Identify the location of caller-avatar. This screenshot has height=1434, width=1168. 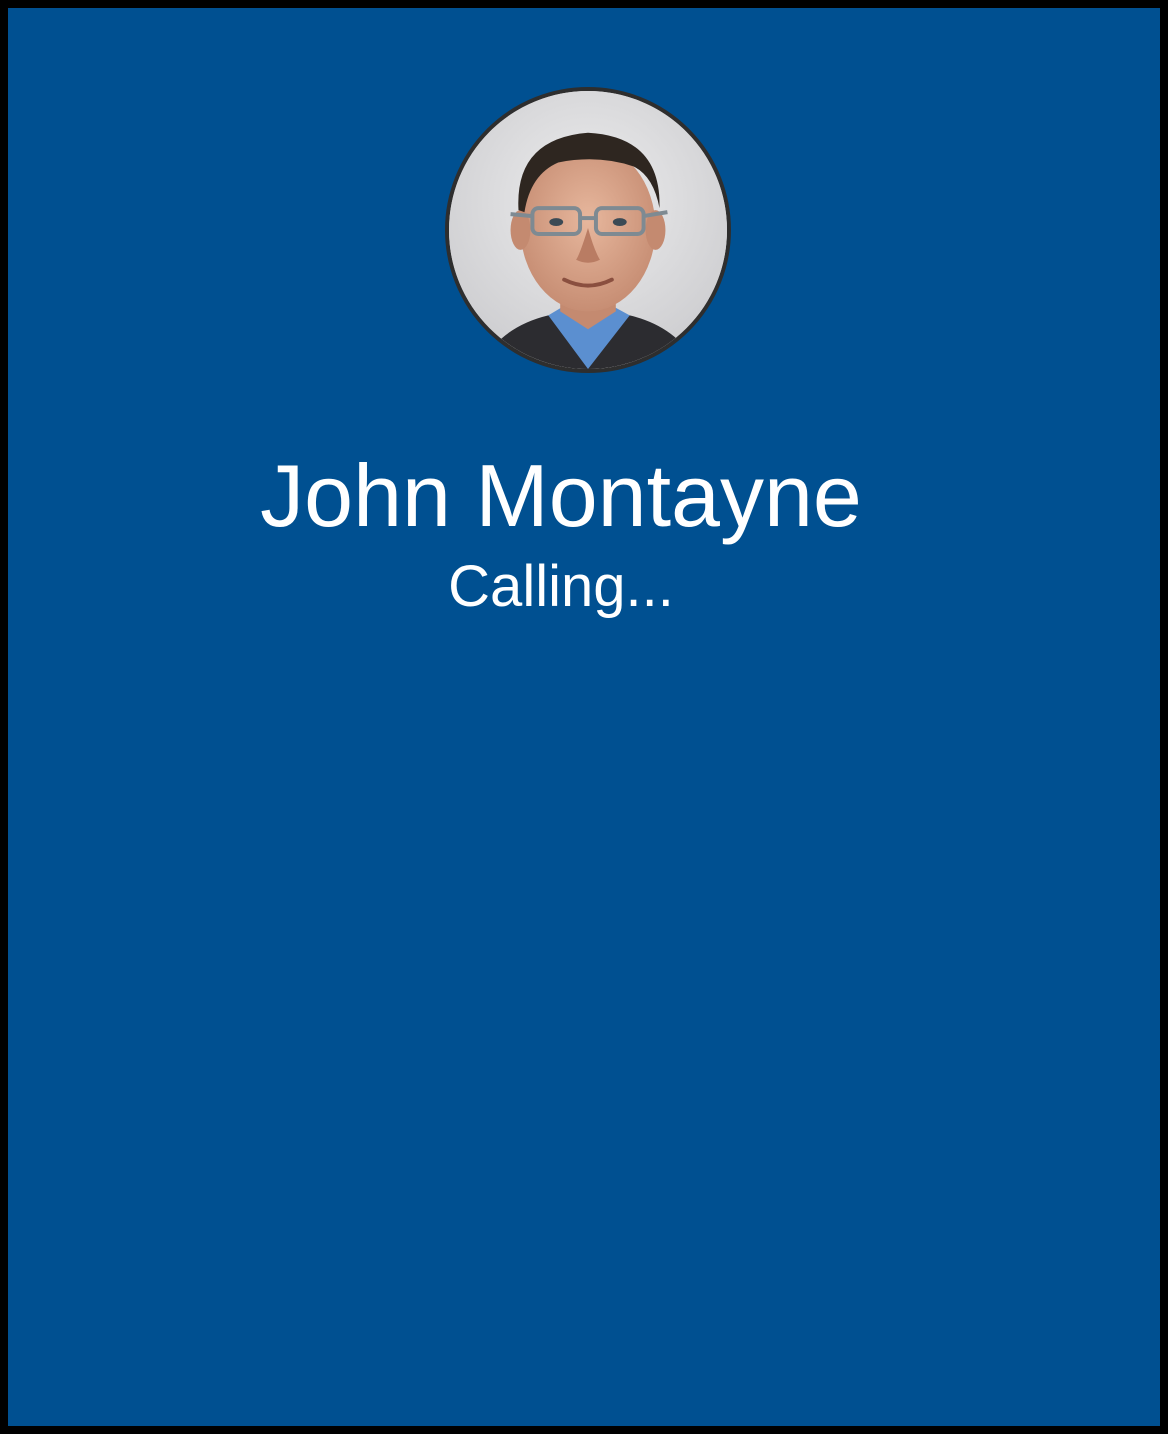
(588, 230).